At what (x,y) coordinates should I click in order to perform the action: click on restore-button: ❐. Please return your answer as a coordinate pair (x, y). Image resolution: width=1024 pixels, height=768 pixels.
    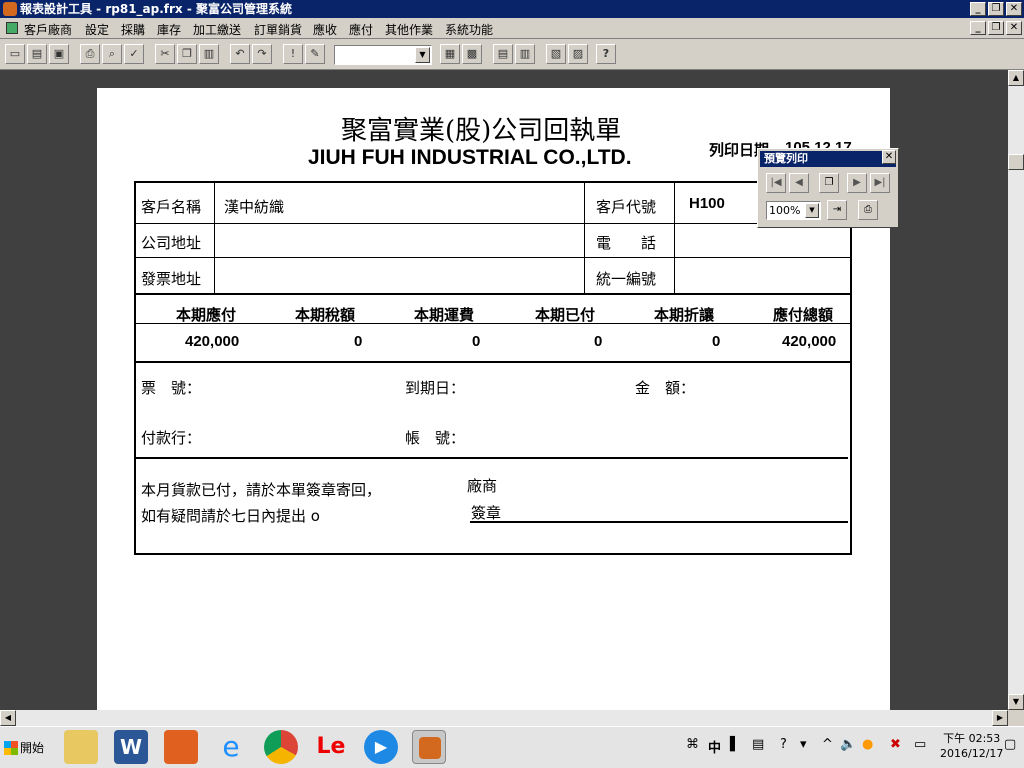
    Looking at the image, I should click on (996, 9).